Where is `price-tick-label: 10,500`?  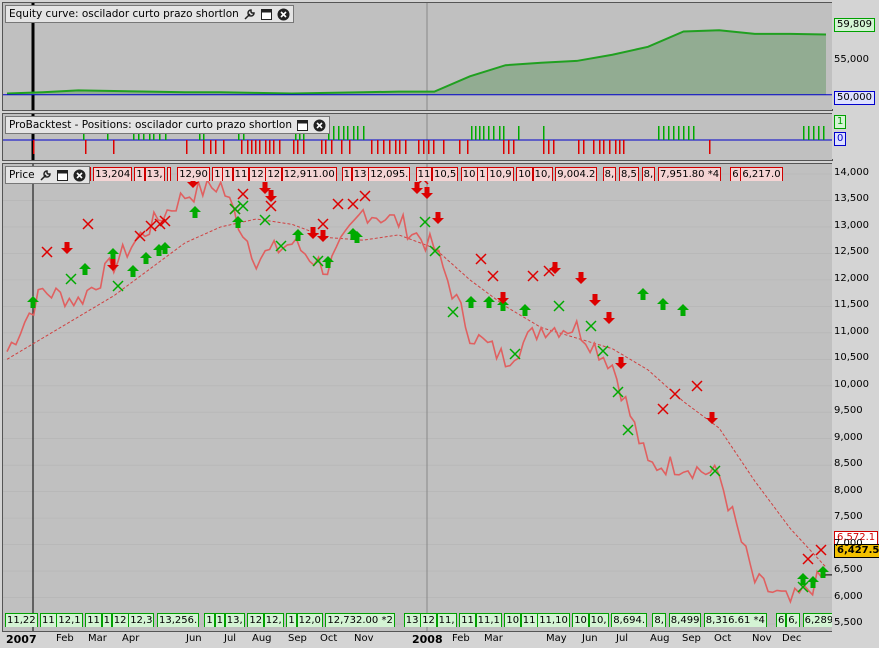 price-tick-label: 10,500 is located at coordinates (851, 358).